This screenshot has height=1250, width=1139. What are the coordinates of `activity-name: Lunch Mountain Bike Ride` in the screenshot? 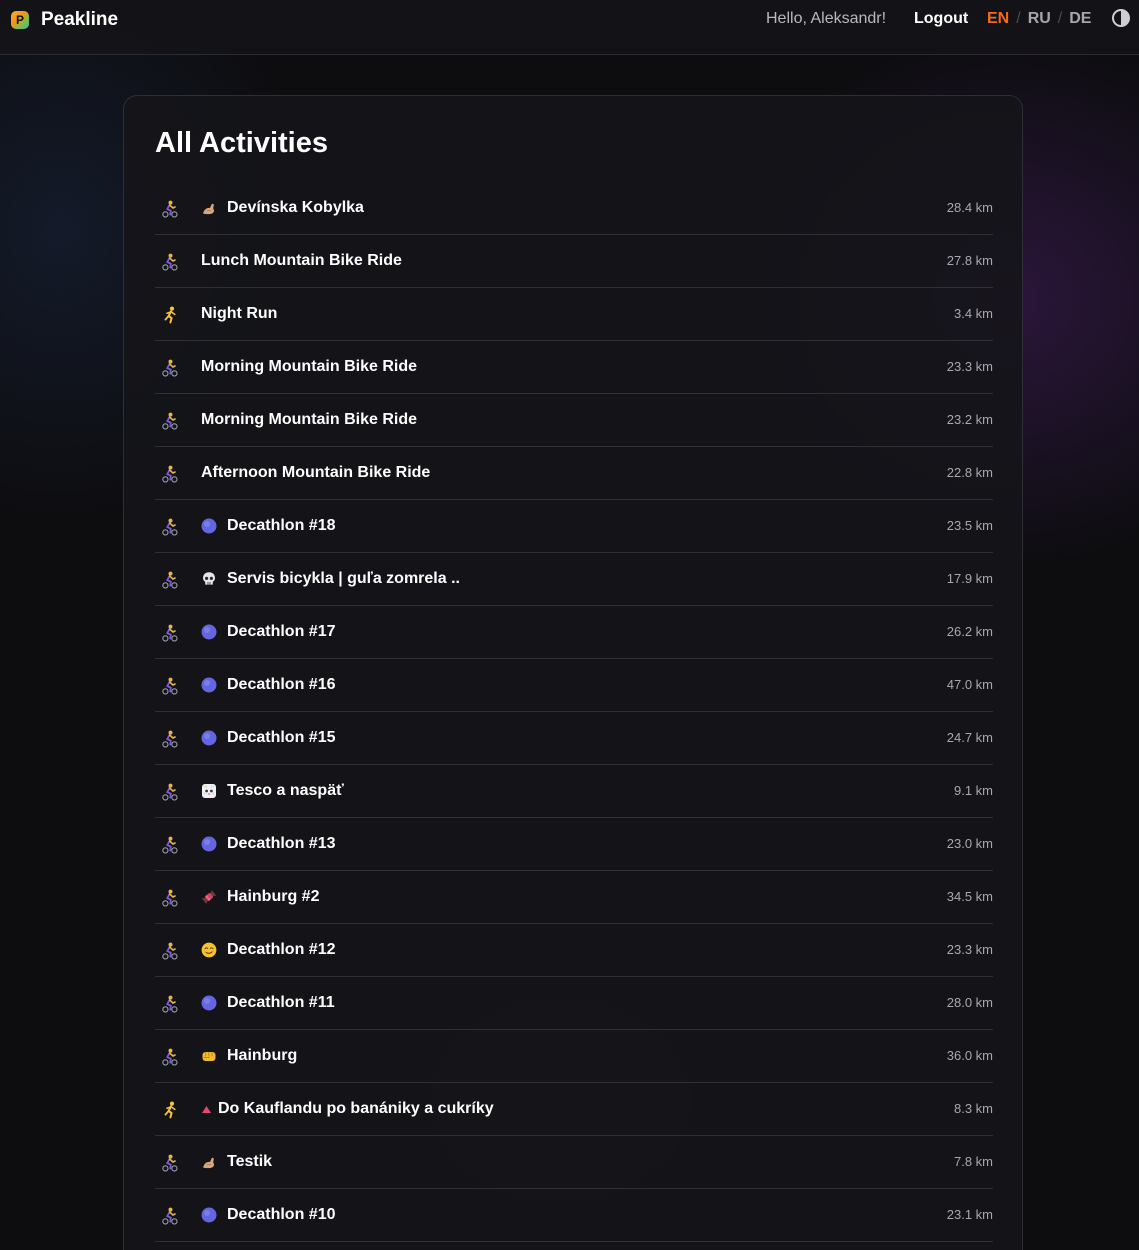 It's located at (301, 261).